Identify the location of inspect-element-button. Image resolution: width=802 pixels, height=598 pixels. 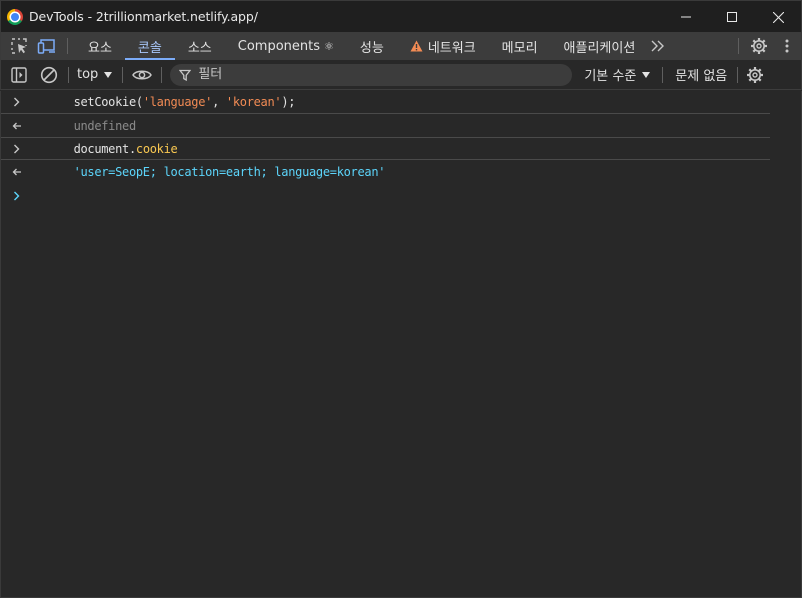
(19, 46).